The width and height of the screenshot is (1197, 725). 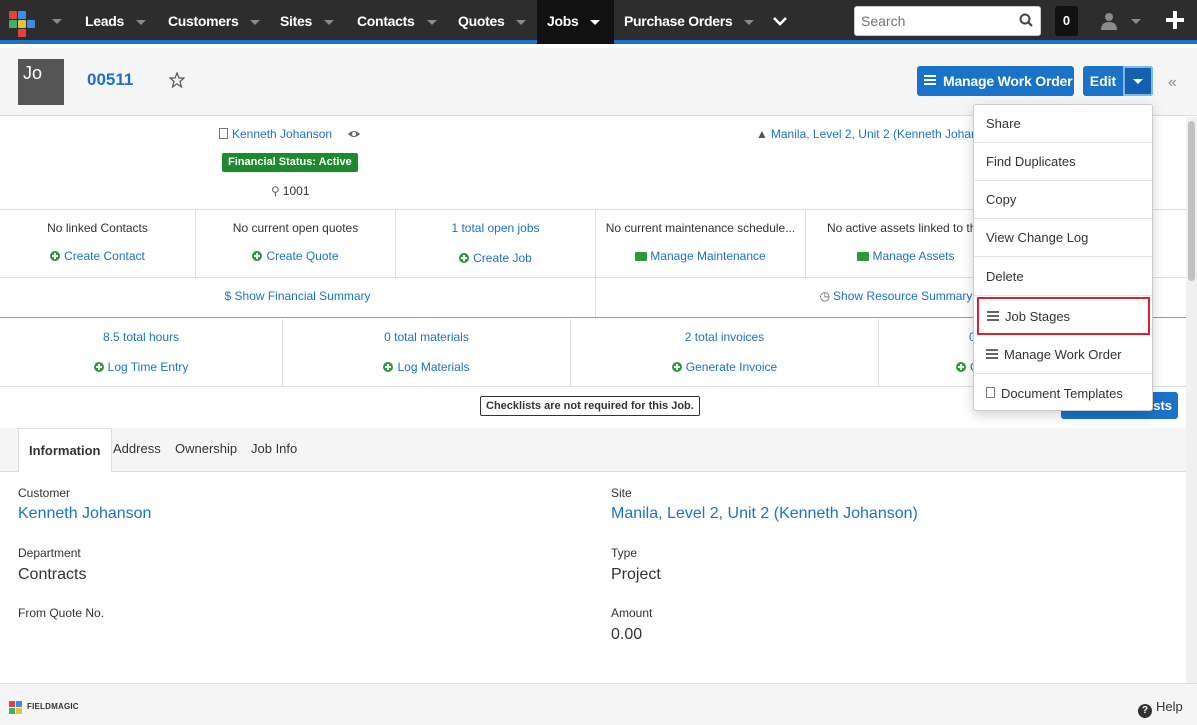 What do you see at coordinates (275, 191) in the screenshot?
I see `map-pin-icon: ⚲` at bounding box center [275, 191].